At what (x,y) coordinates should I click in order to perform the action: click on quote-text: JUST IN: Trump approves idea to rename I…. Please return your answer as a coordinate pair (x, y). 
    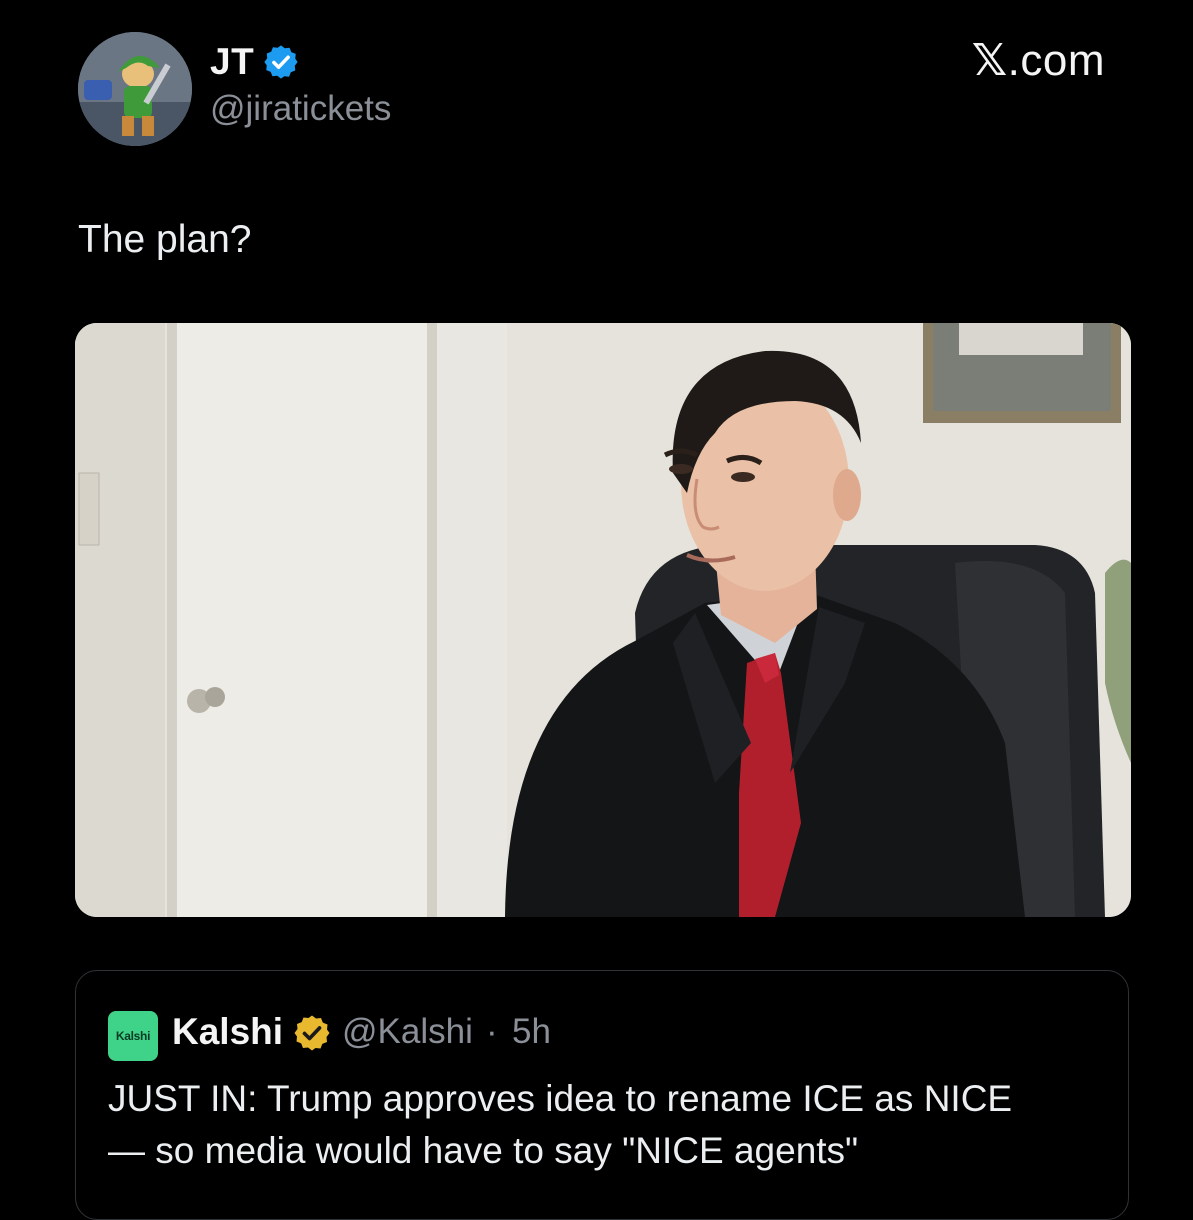
    Looking at the image, I should click on (608, 1125).